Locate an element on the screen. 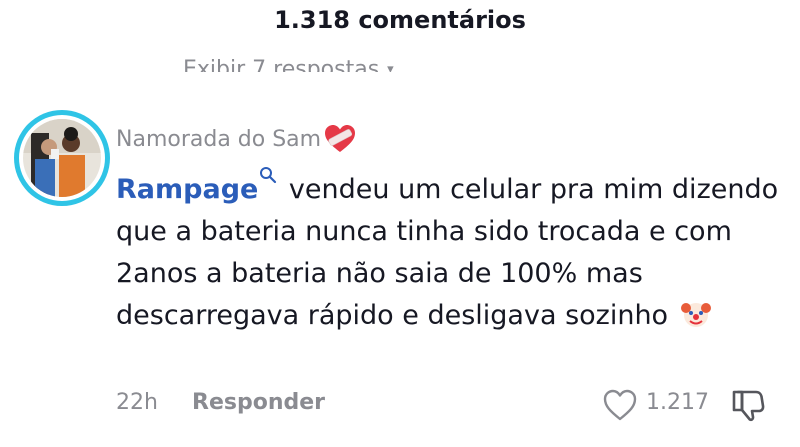 This screenshot has width=800, height=447. avatar-photo is located at coordinates (62, 158).